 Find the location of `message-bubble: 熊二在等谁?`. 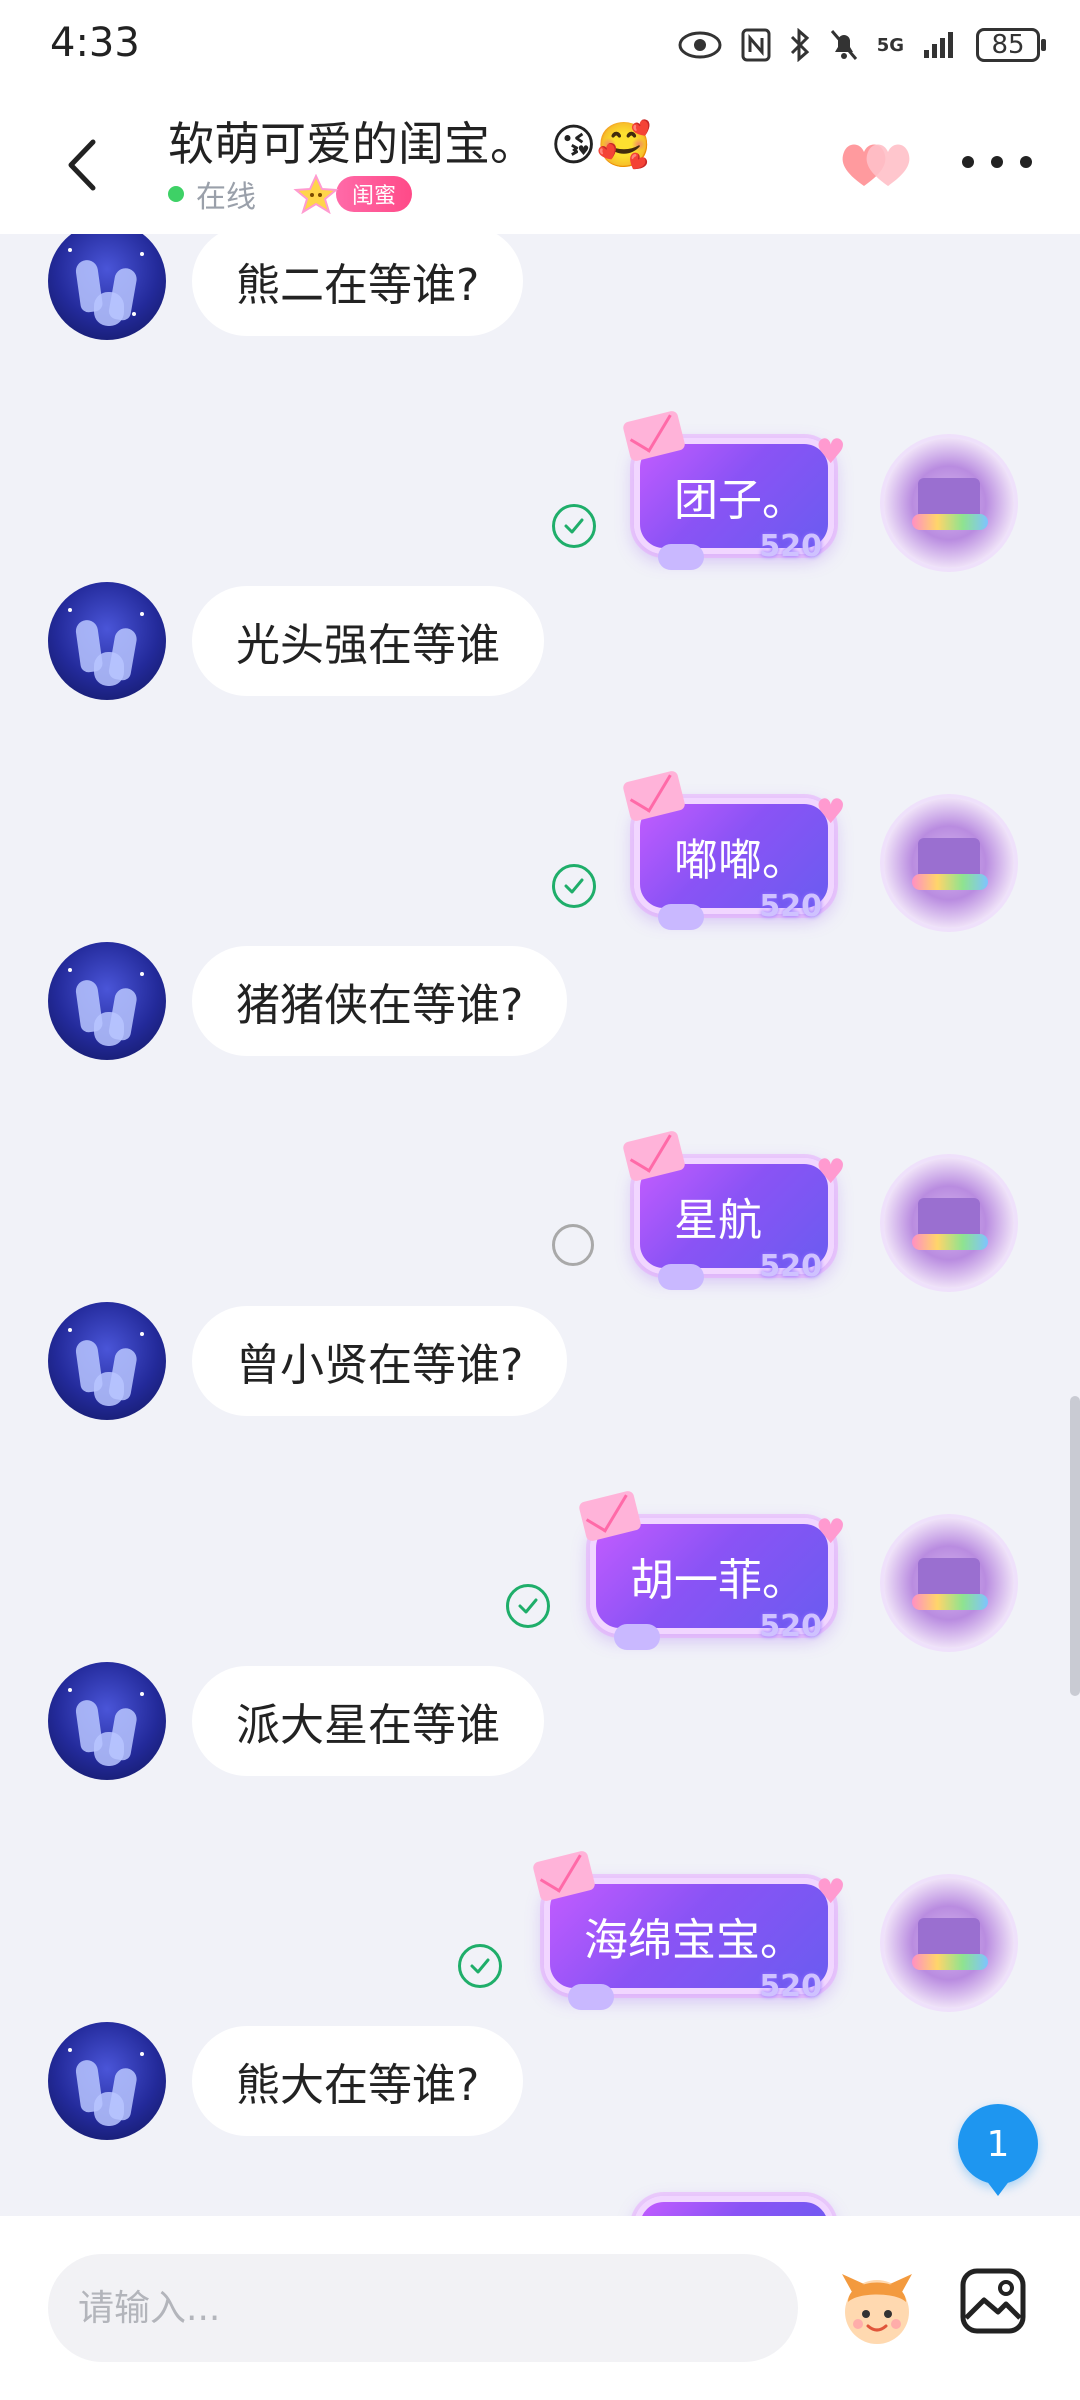

message-bubble: 熊二在等谁? is located at coordinates (358, 285).